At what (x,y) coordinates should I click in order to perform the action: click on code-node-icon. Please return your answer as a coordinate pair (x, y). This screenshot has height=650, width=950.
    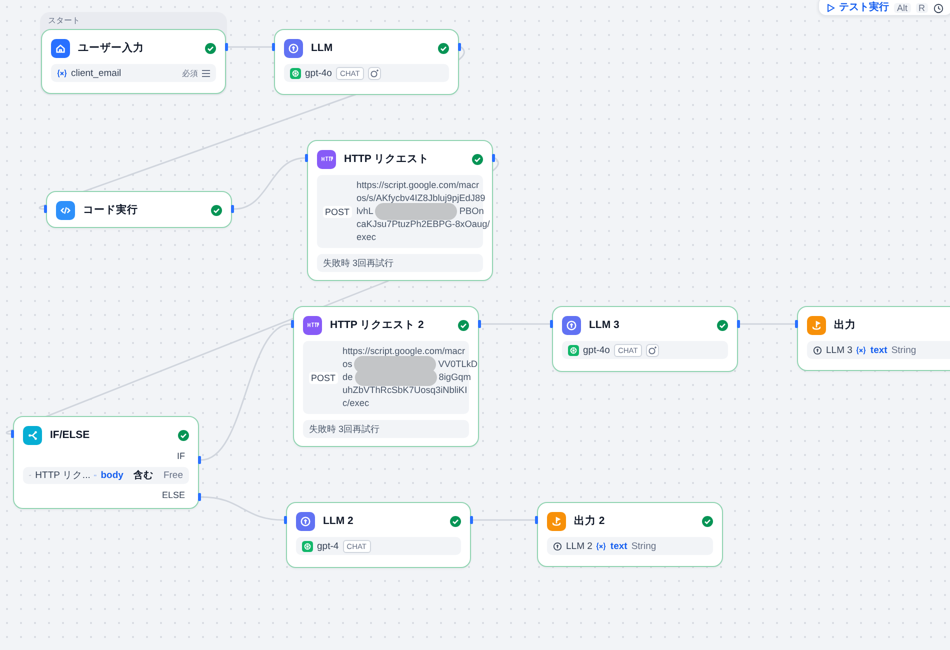
    Looking at the image, I should click on (65, 210).